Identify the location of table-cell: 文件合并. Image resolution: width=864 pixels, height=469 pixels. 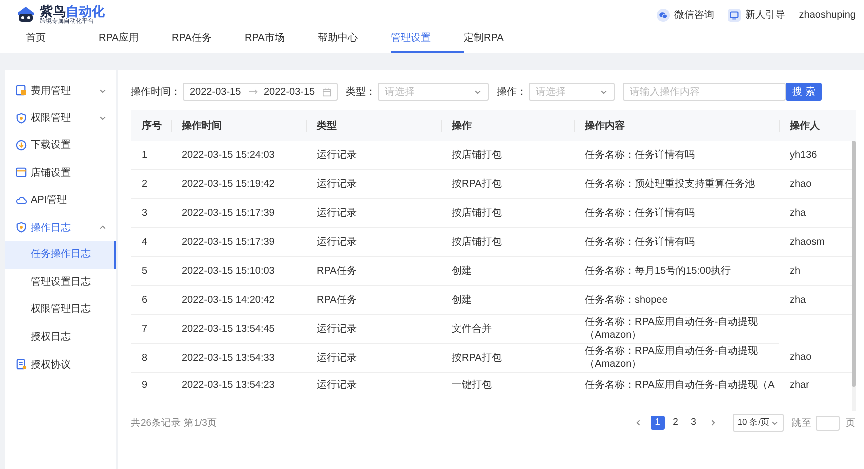
(507, 329).